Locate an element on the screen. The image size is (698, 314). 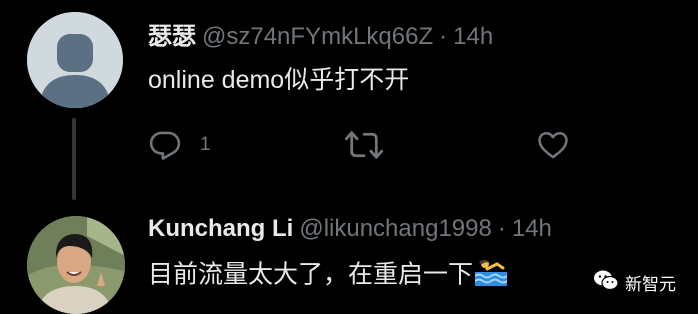
wechat-icon is located at coordinates (606, 282).